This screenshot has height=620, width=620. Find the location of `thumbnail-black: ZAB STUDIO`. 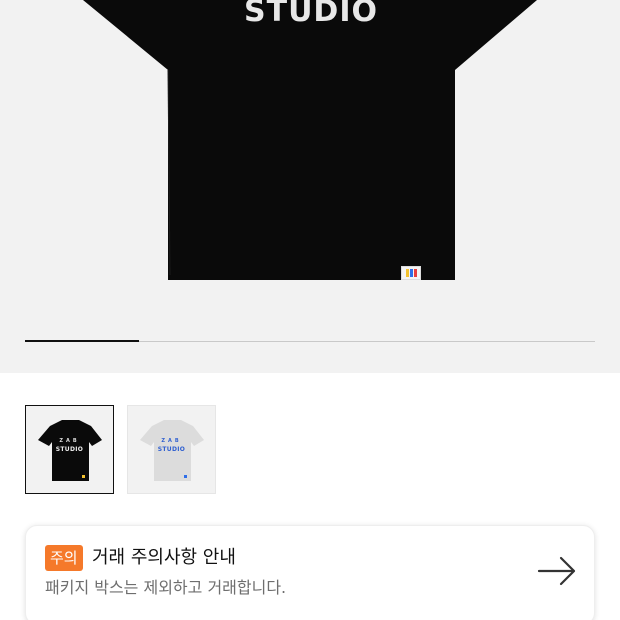

thumbnail-black: ZAB STUDIO is located at coordinates (69, 449).